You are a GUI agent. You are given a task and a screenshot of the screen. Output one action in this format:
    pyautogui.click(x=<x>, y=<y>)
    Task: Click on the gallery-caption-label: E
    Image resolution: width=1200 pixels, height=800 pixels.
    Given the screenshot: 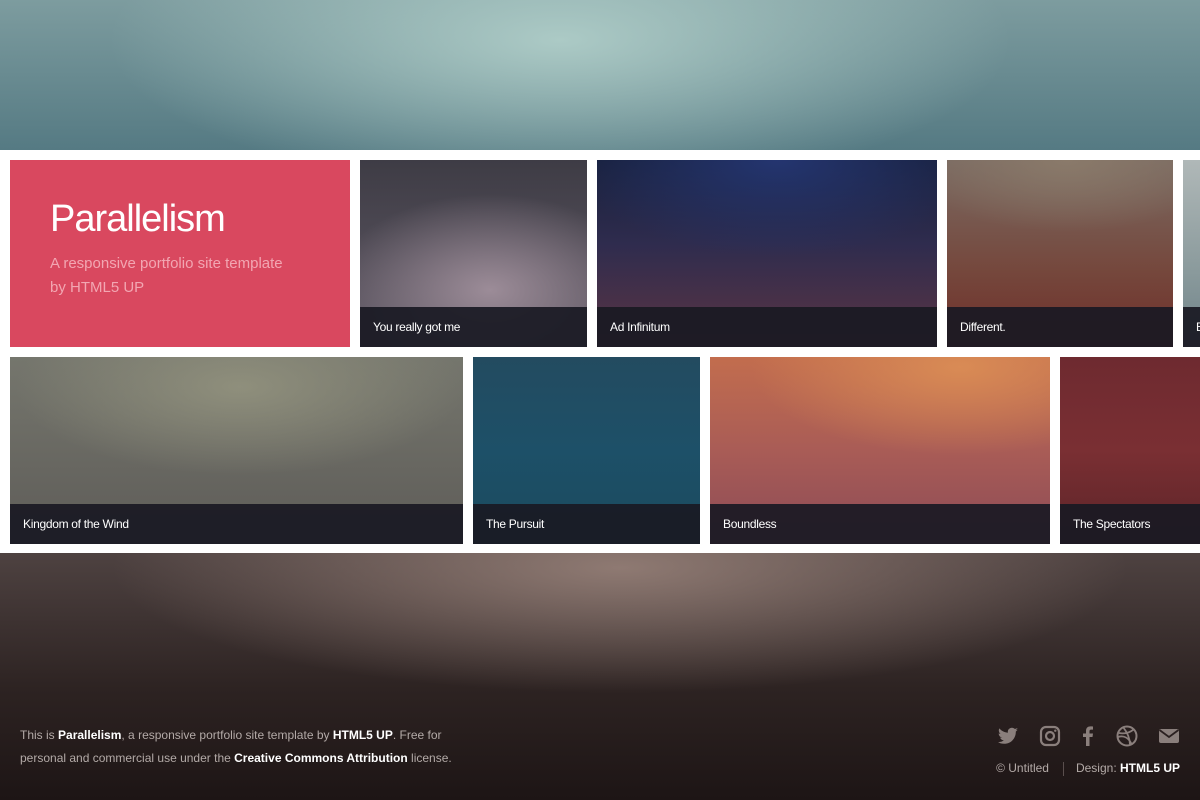 What is the action you would take?
    pyautogui.click(x=1191, y=327)
    